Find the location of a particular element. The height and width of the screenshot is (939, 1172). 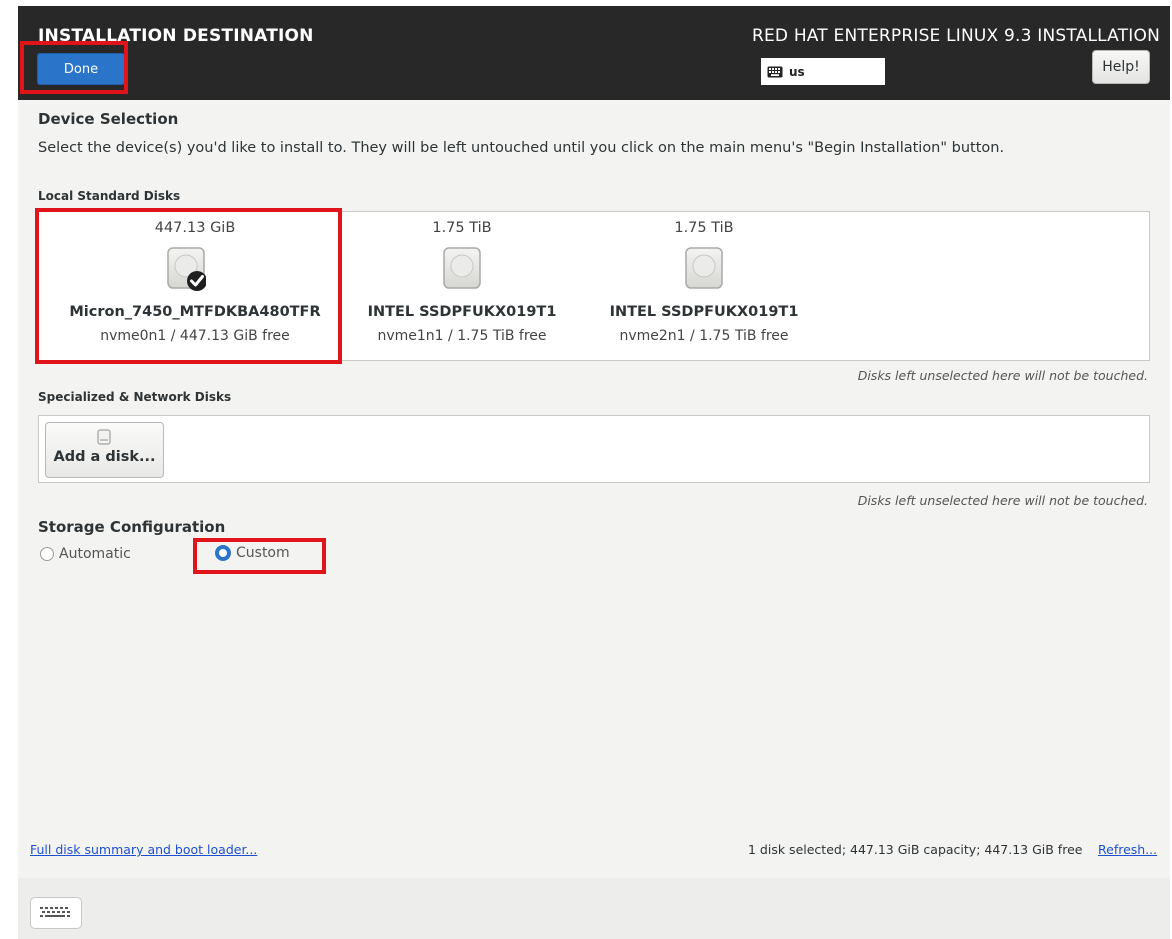

on-screen-keyboard-button is located at coordinates (56, 913).